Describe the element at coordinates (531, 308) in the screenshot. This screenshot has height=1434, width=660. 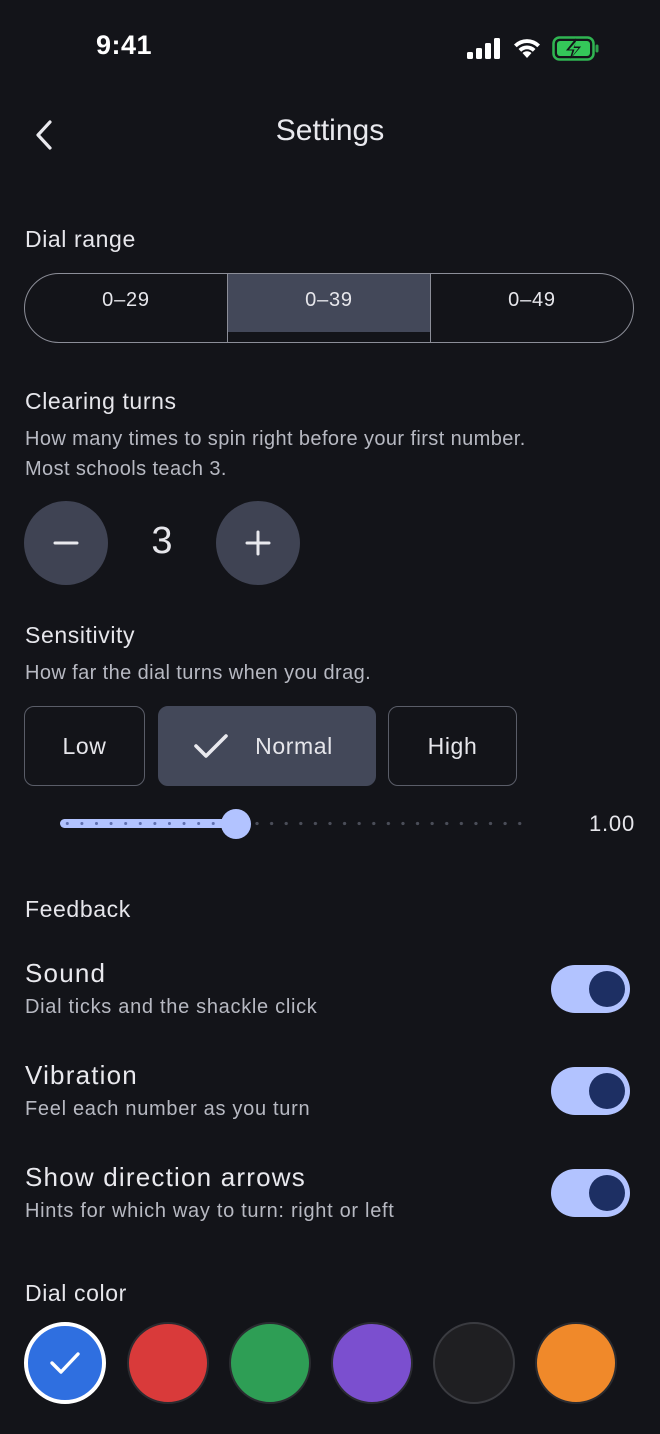
I see `dial-range-option-0-49: 0–49` at that location.